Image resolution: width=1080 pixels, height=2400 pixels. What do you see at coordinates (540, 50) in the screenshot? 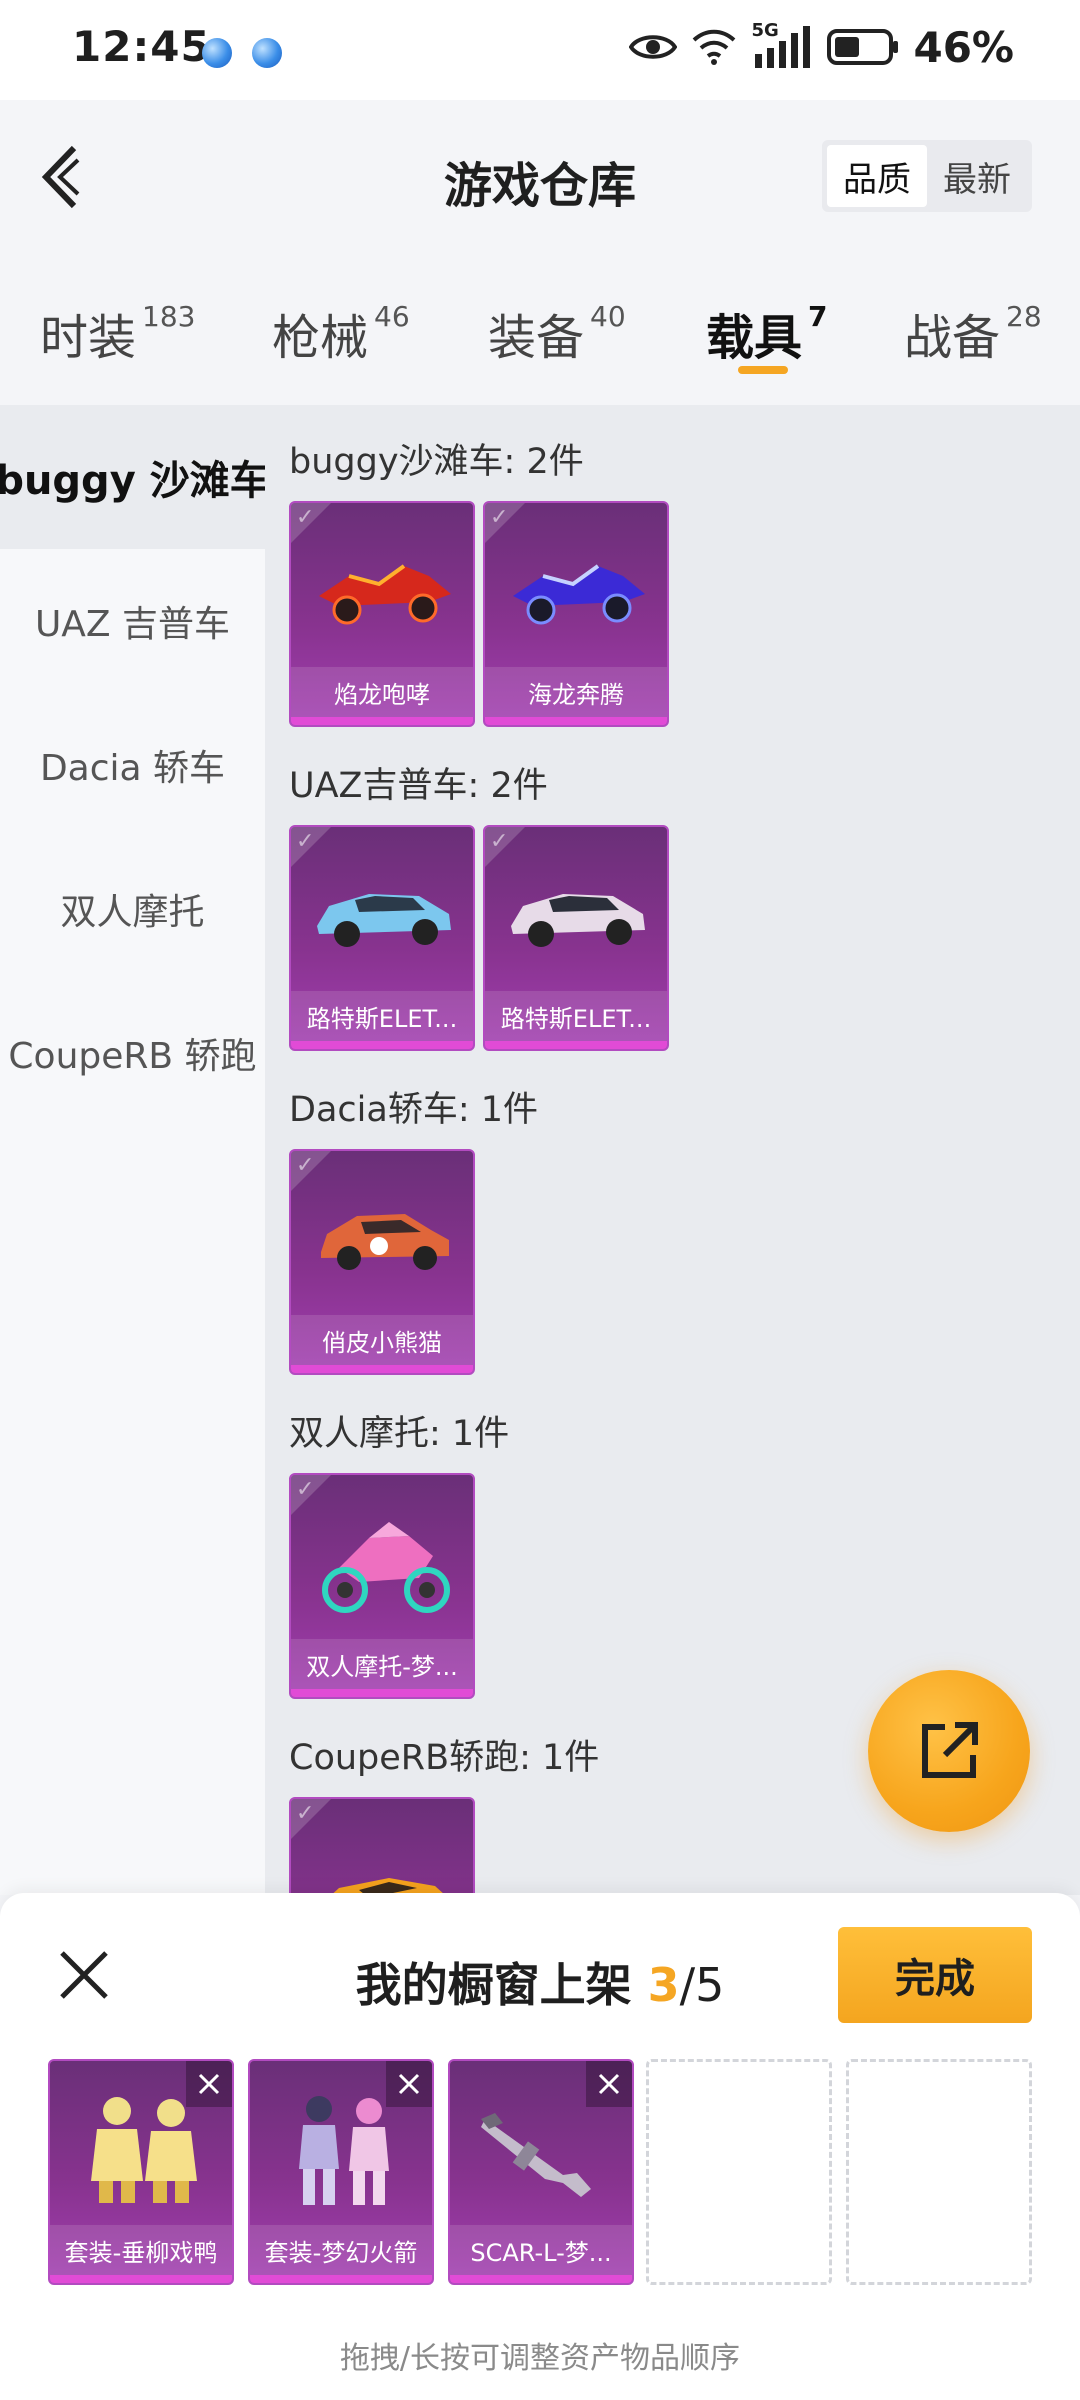
I see `status-bar: 12:45 5G 46%` at bounding box center [540, 50].